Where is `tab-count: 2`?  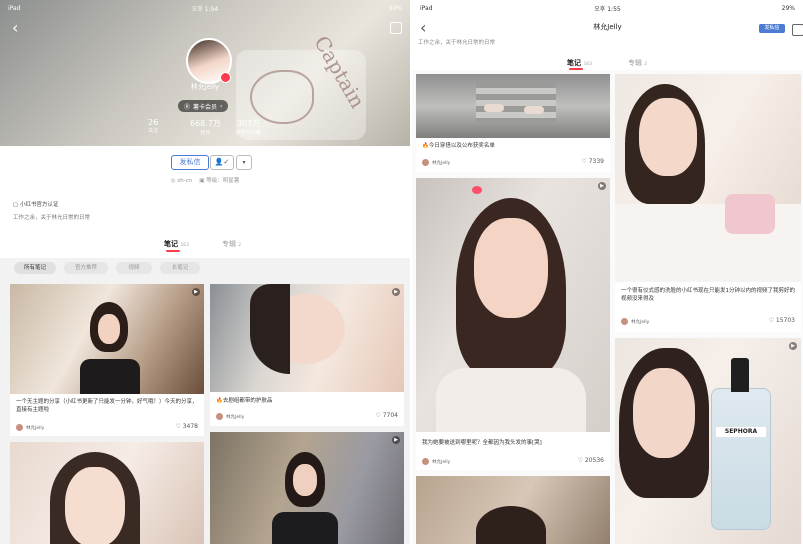 tab-count: 2 is located at coordinates (646, 64).